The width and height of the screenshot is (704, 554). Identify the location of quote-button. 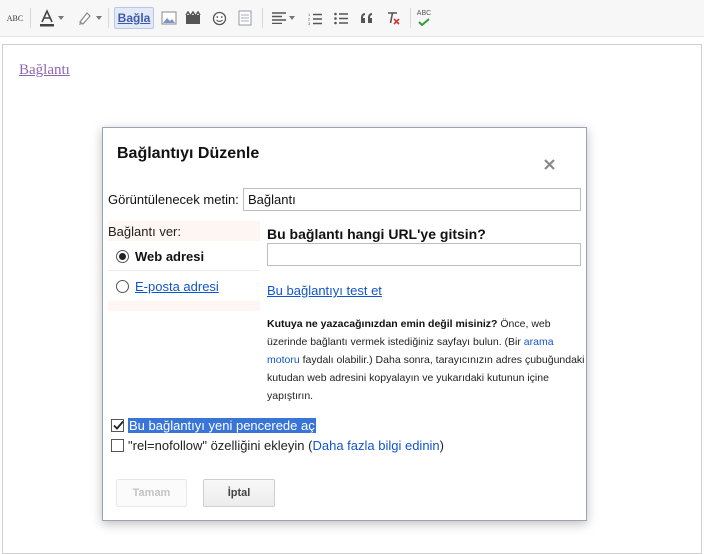
(367, 18).